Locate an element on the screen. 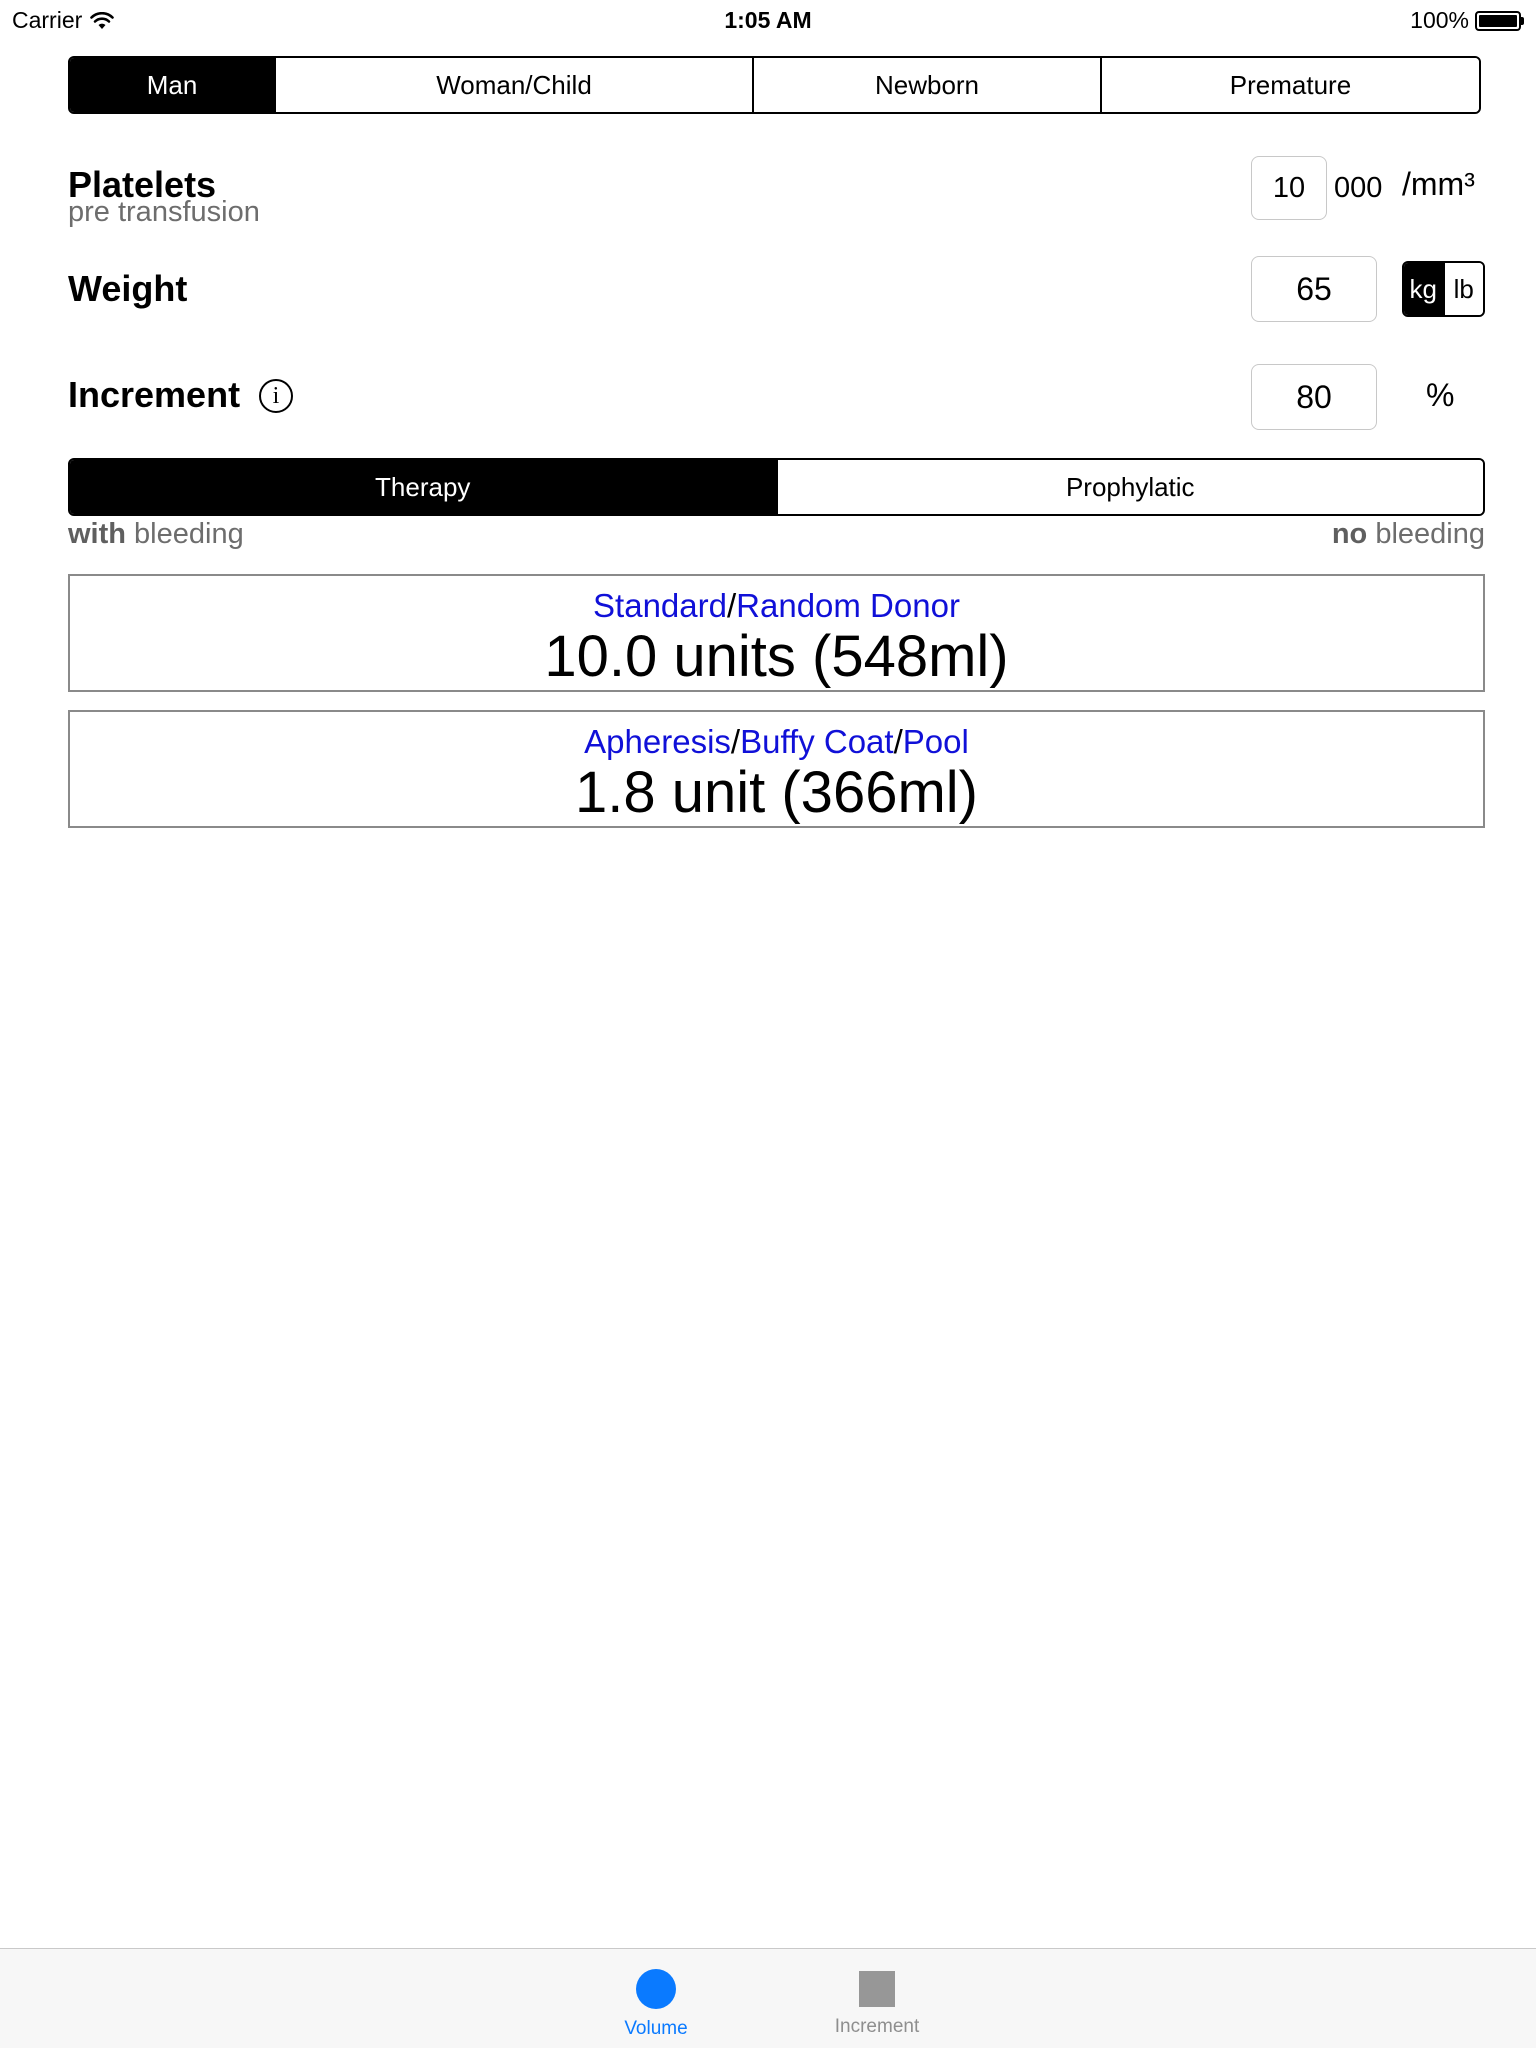 The image size is (1536, 2048). platelets-unit: /mm³ is located at coordinates (1438, 184).